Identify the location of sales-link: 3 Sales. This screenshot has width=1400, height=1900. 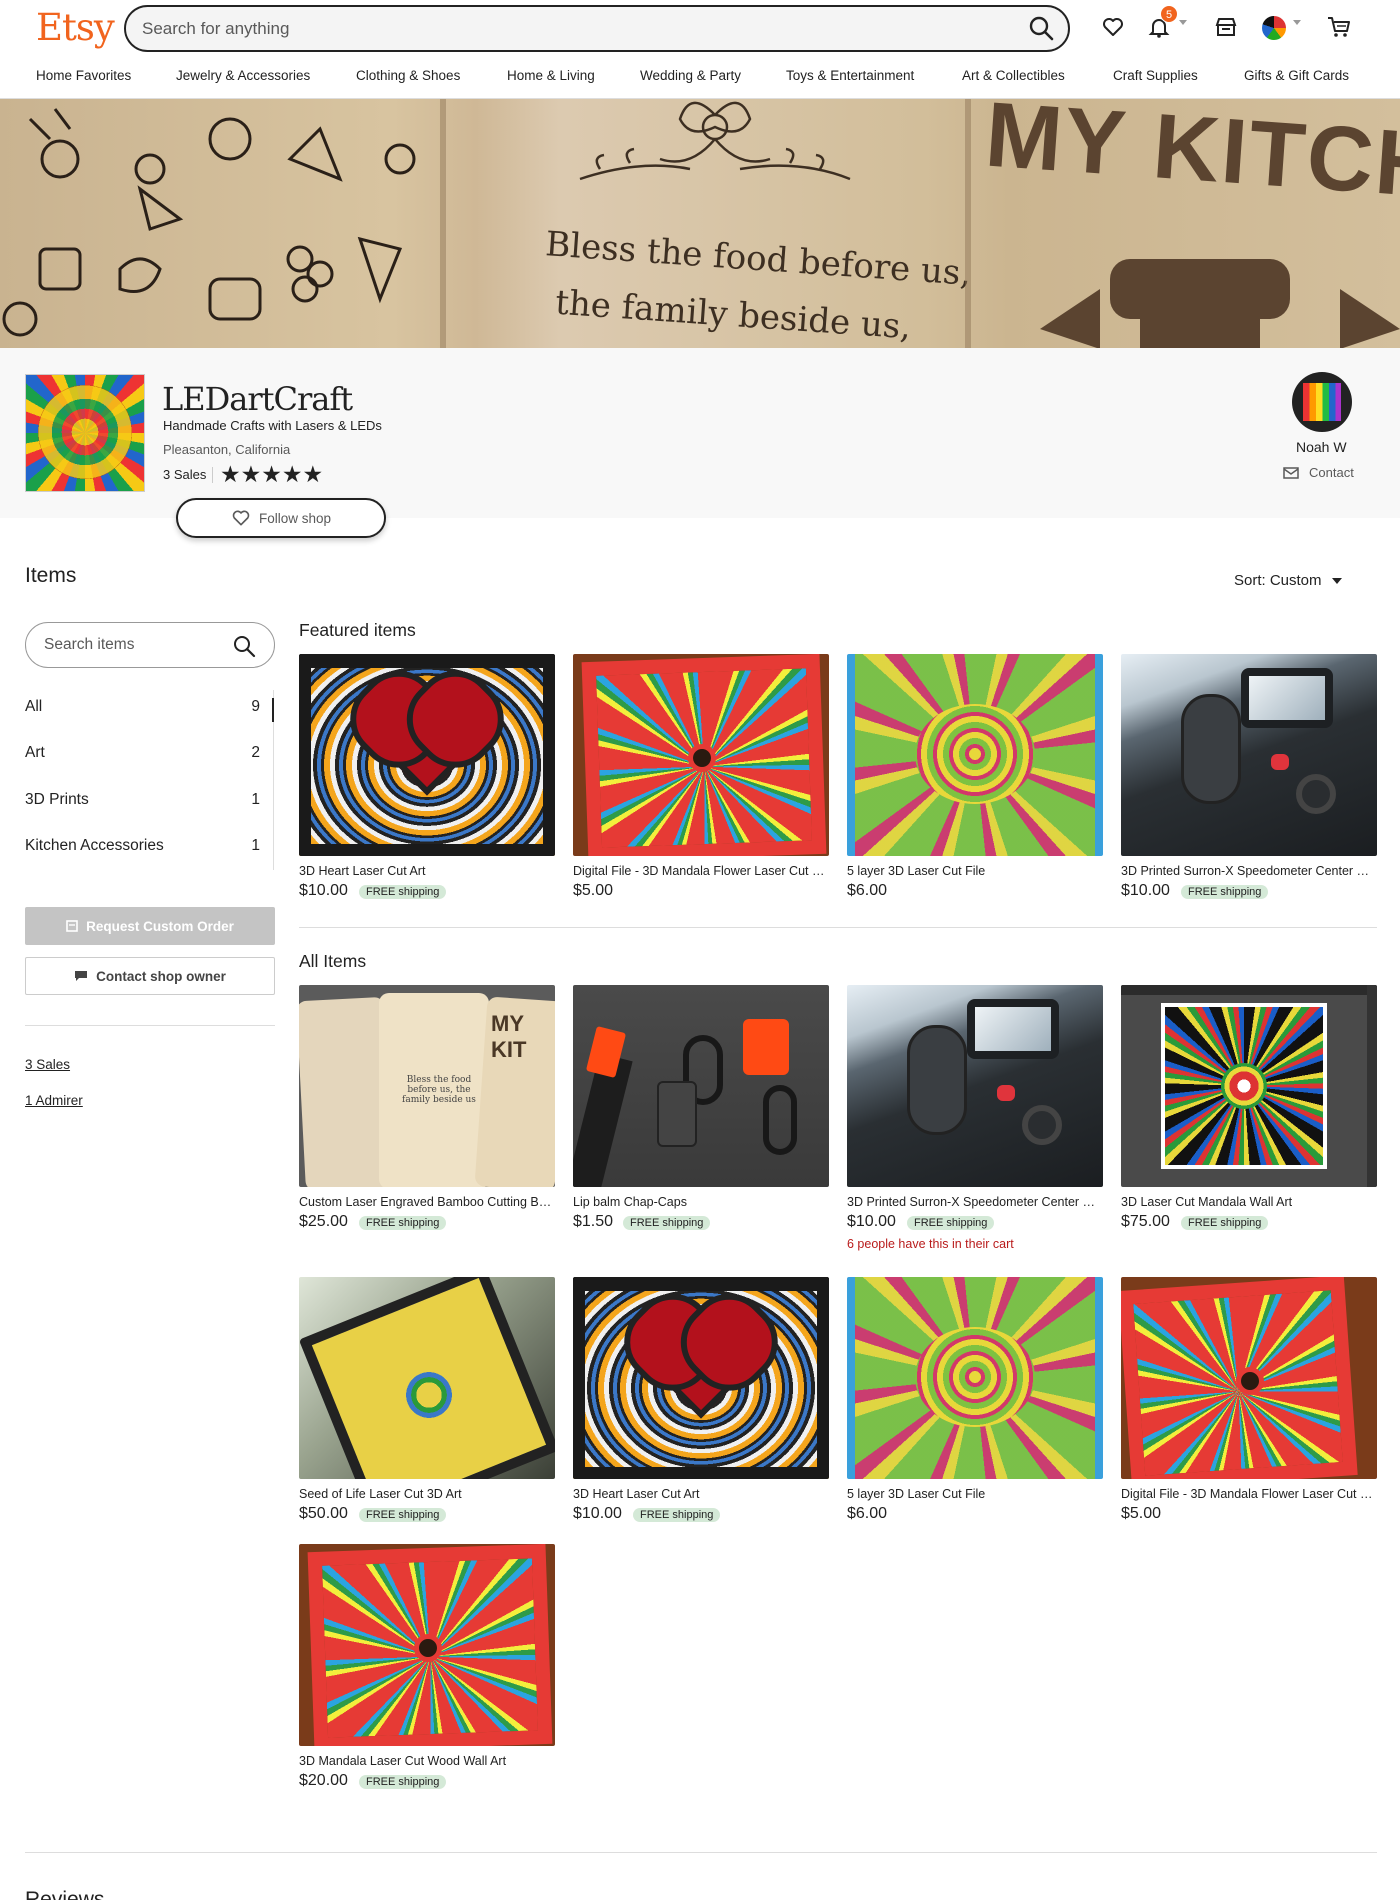
(47, 1064).